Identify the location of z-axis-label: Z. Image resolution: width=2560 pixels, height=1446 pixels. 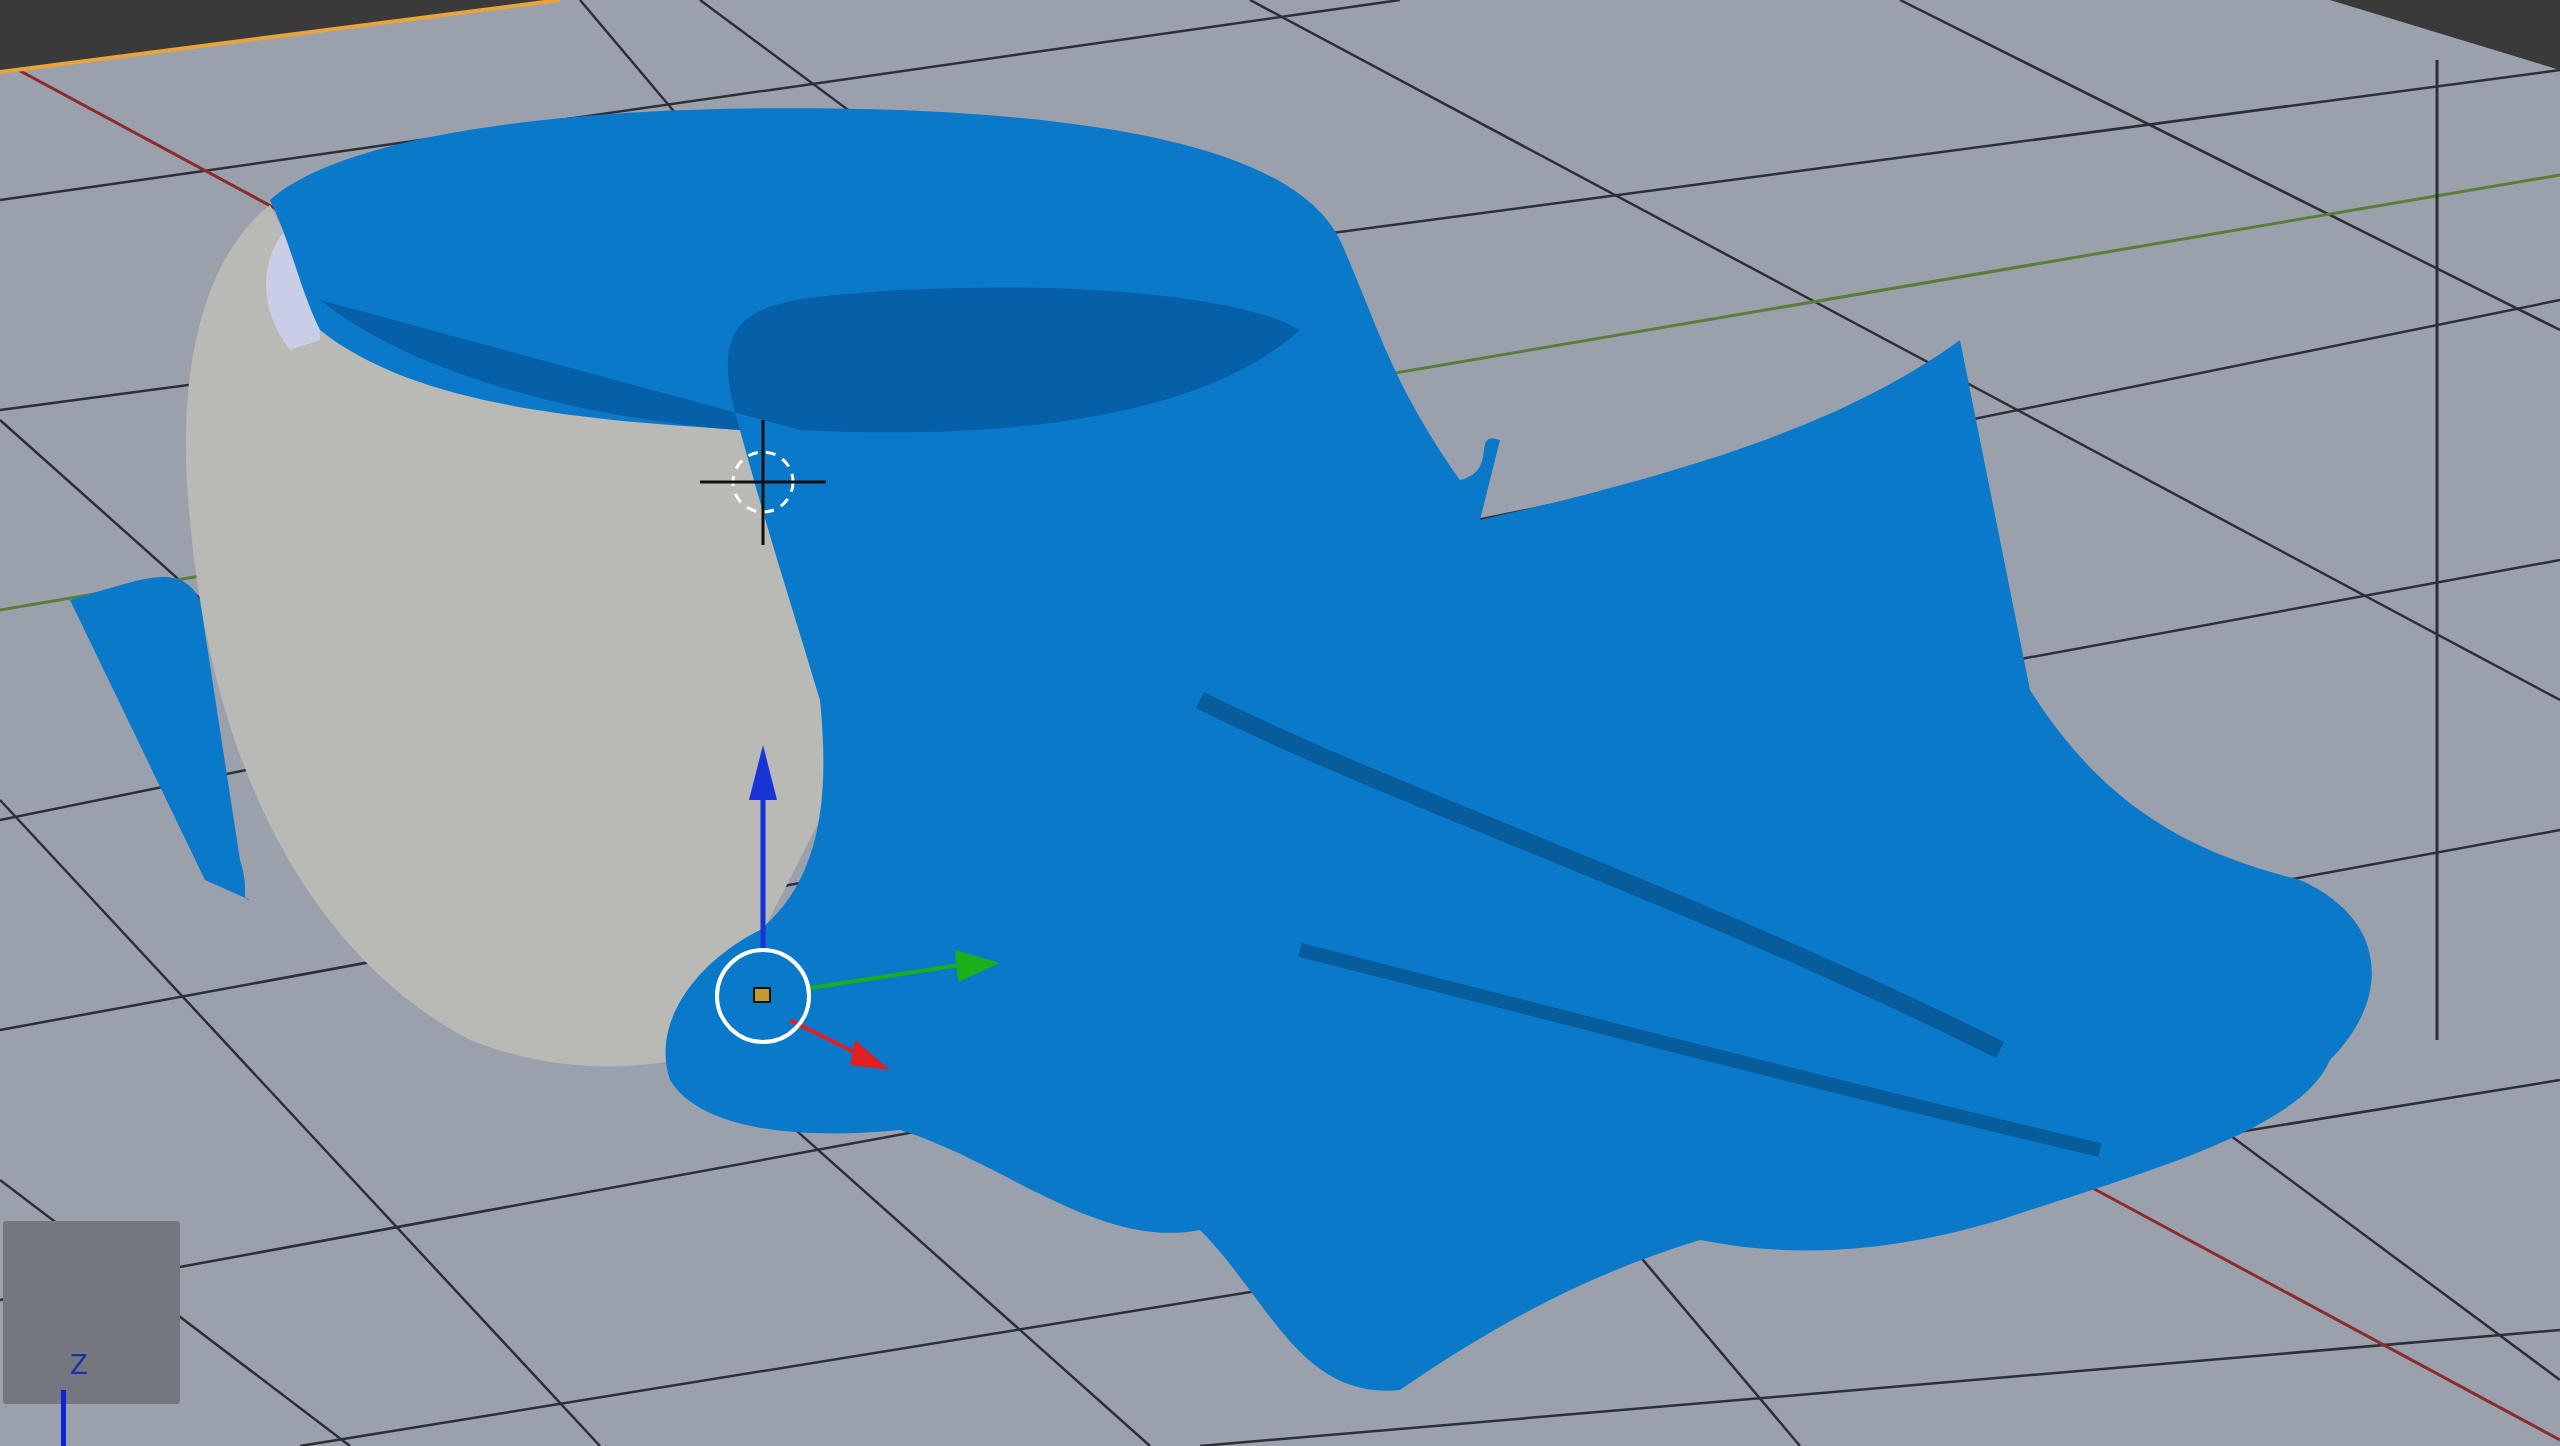
(79, 1365).